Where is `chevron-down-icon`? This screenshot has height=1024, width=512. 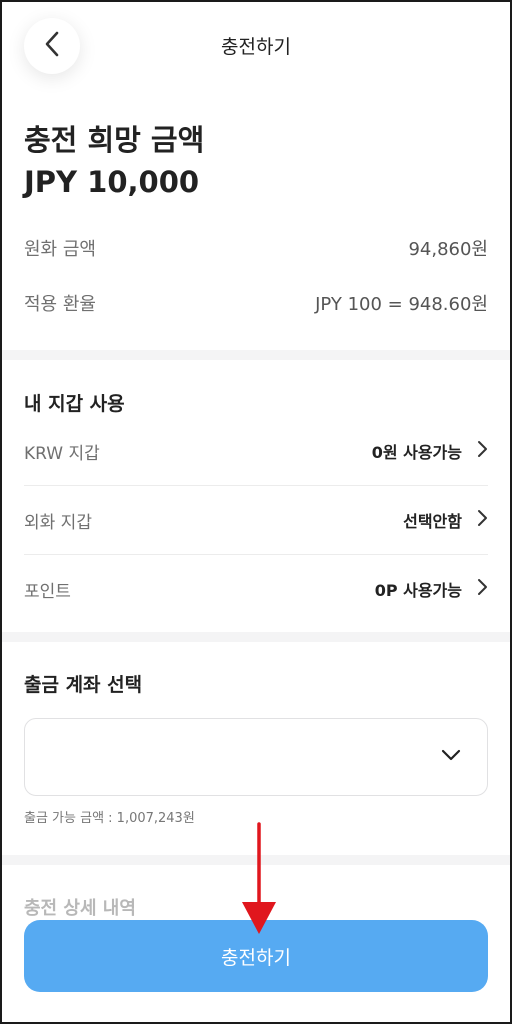
chevron-down-icon is located at coordinates (451, 756).